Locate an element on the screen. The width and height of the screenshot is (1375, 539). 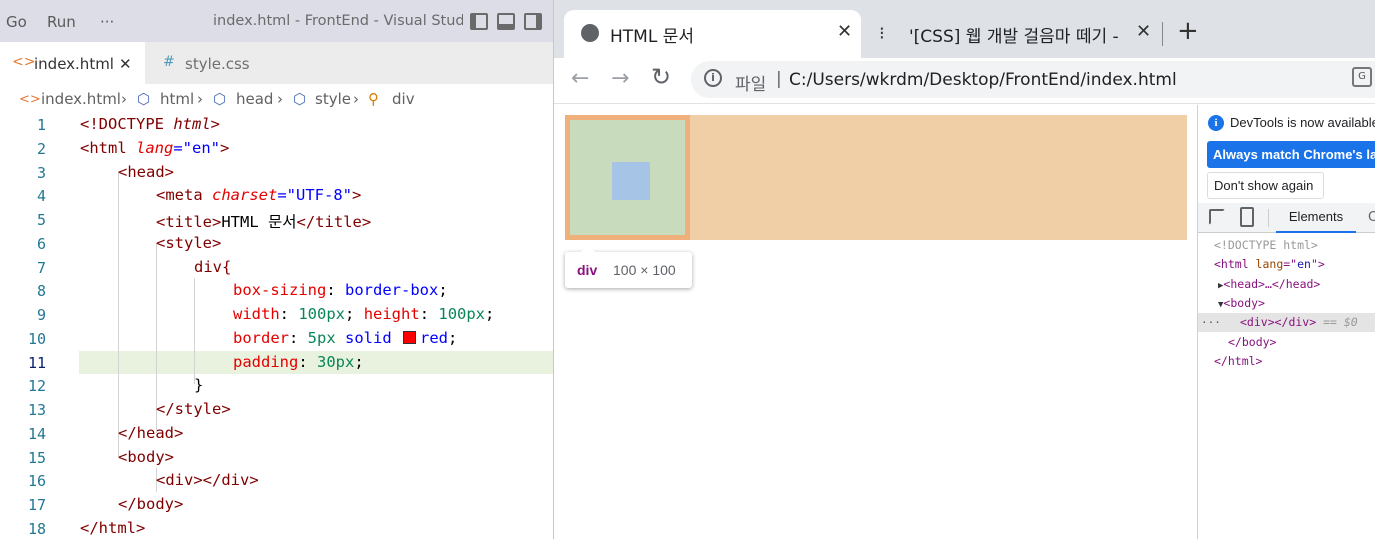
code-line: } is located at coordinates (199, 385).